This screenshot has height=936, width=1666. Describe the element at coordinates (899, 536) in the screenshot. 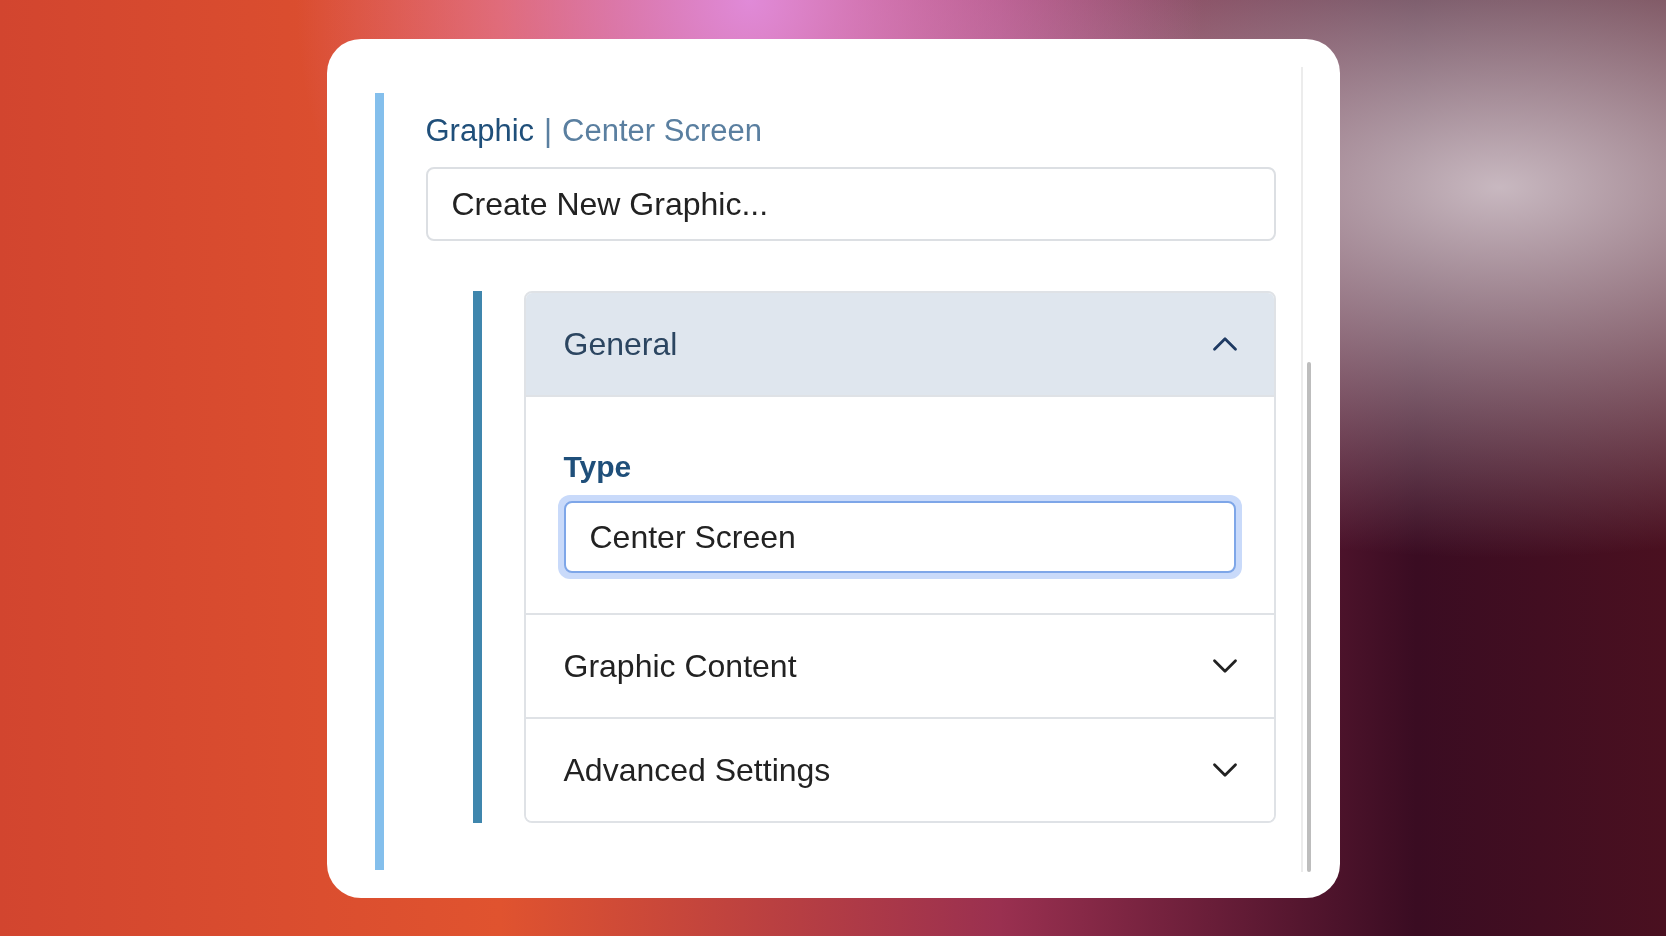

I see `type-field: Center Screen` at that location.